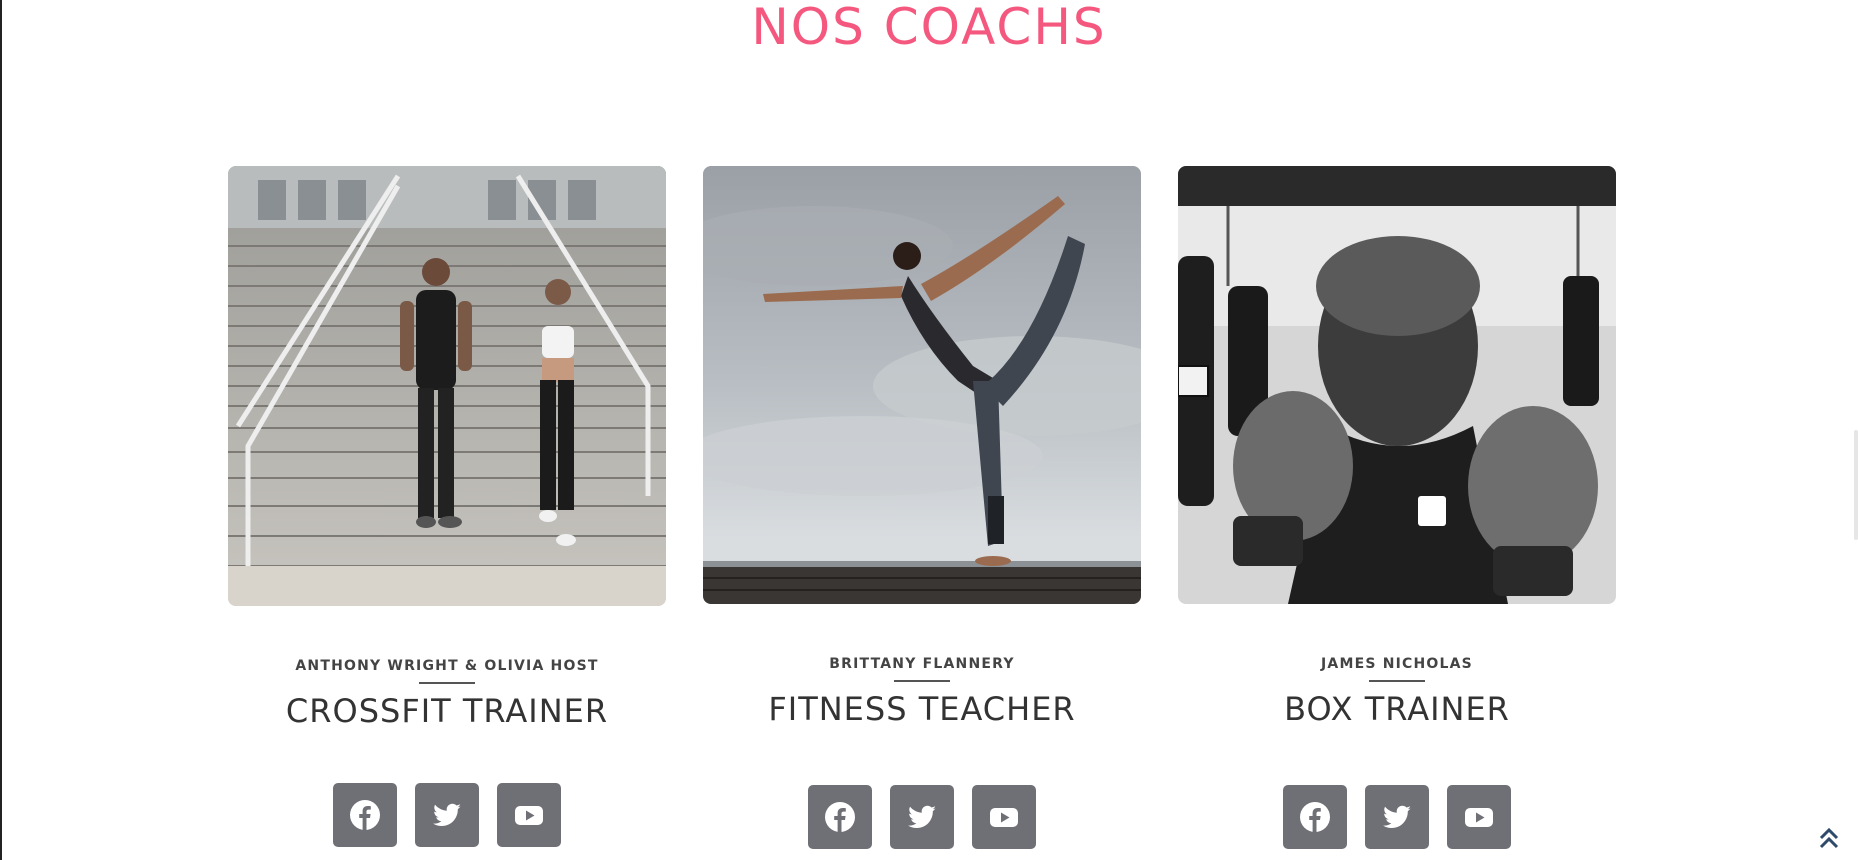  What do you see at coordinates (1856, 485) in the screenshot?
I see `scrollbar-thumb` at bounding box center [1856, 485].